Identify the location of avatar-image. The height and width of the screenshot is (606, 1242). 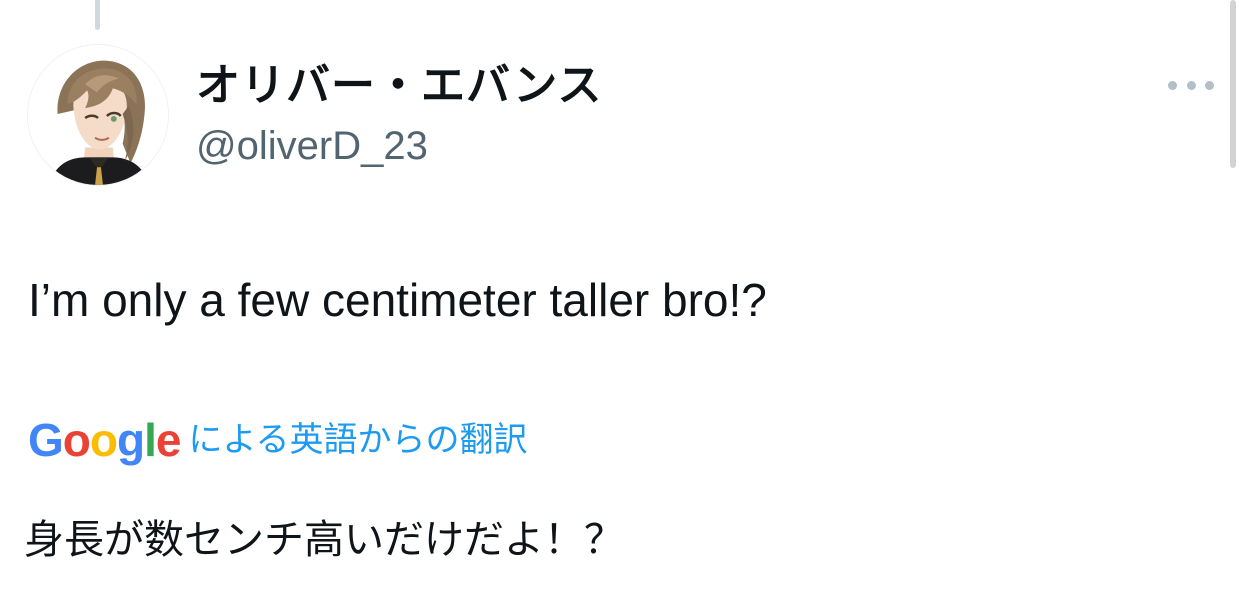
(98, 115).